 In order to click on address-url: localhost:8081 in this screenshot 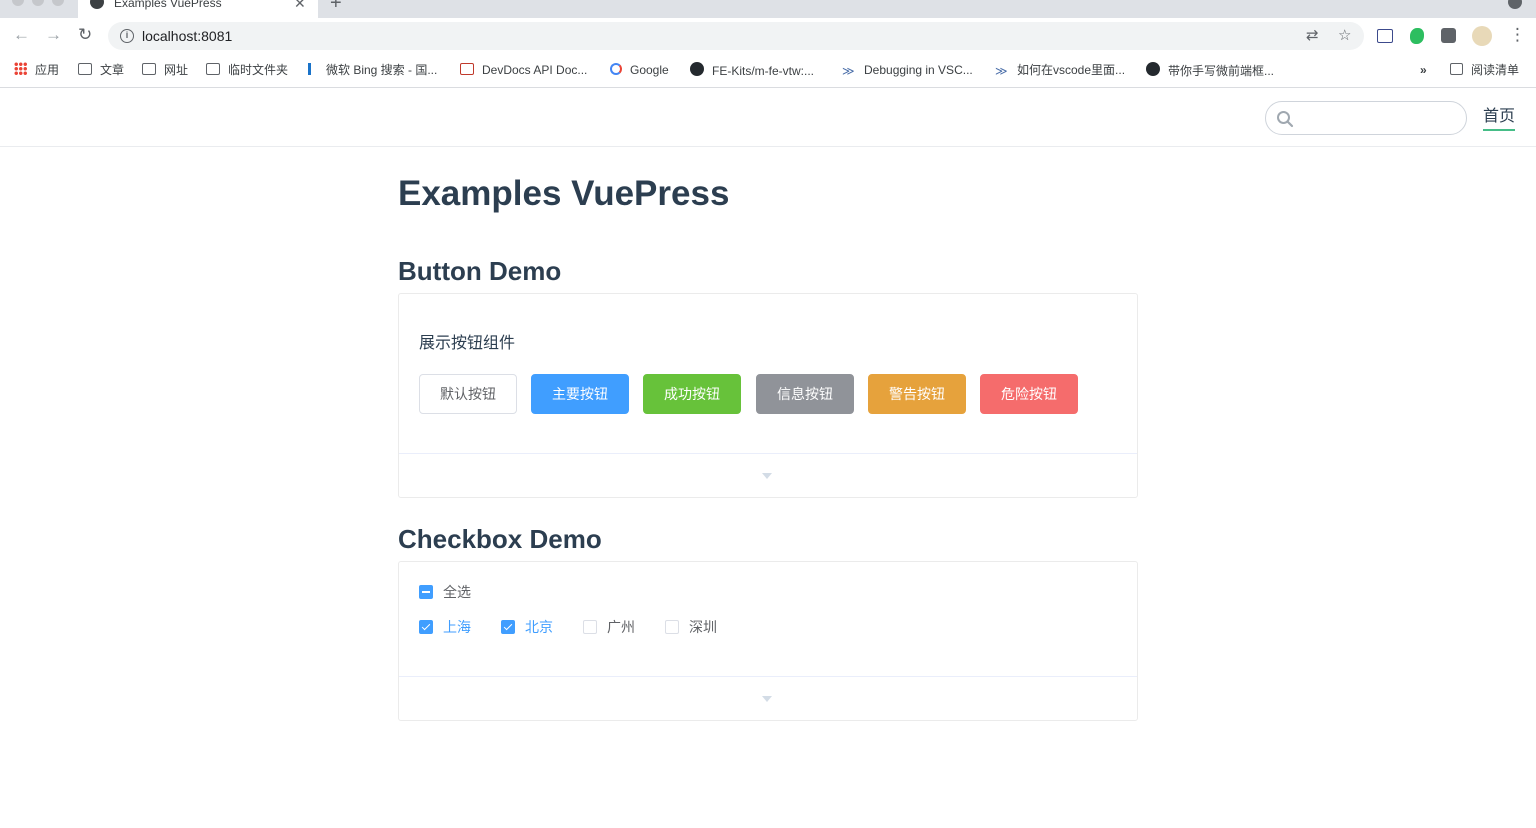, I will do `click(187, 36)`.